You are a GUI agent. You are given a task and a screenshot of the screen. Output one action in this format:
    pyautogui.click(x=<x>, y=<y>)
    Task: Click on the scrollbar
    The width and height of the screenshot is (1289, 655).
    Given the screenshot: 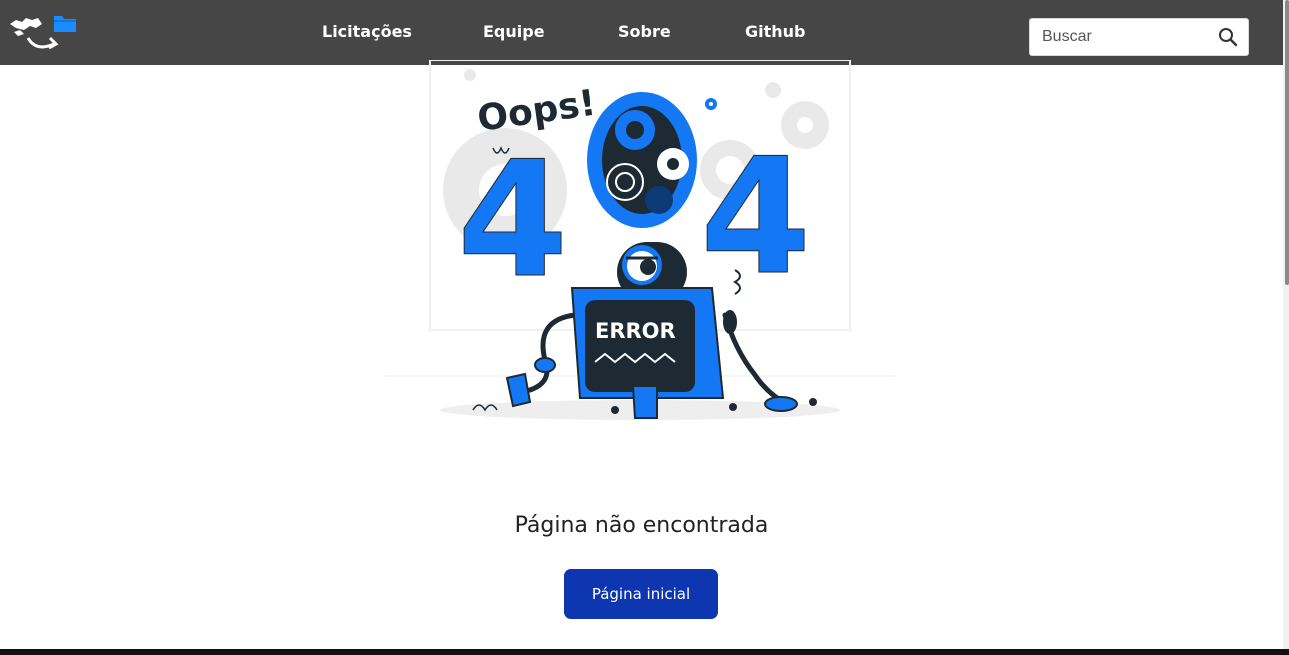 What is the action you would take?
    pyautogui.click(x=1286, y=325)
    